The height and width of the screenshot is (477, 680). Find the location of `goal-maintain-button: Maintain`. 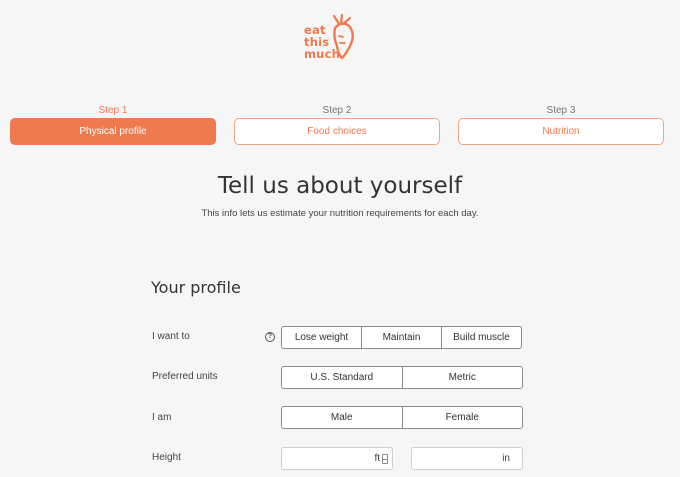

goal-maintain-button: Maintain is located at coordinates (402, 337).